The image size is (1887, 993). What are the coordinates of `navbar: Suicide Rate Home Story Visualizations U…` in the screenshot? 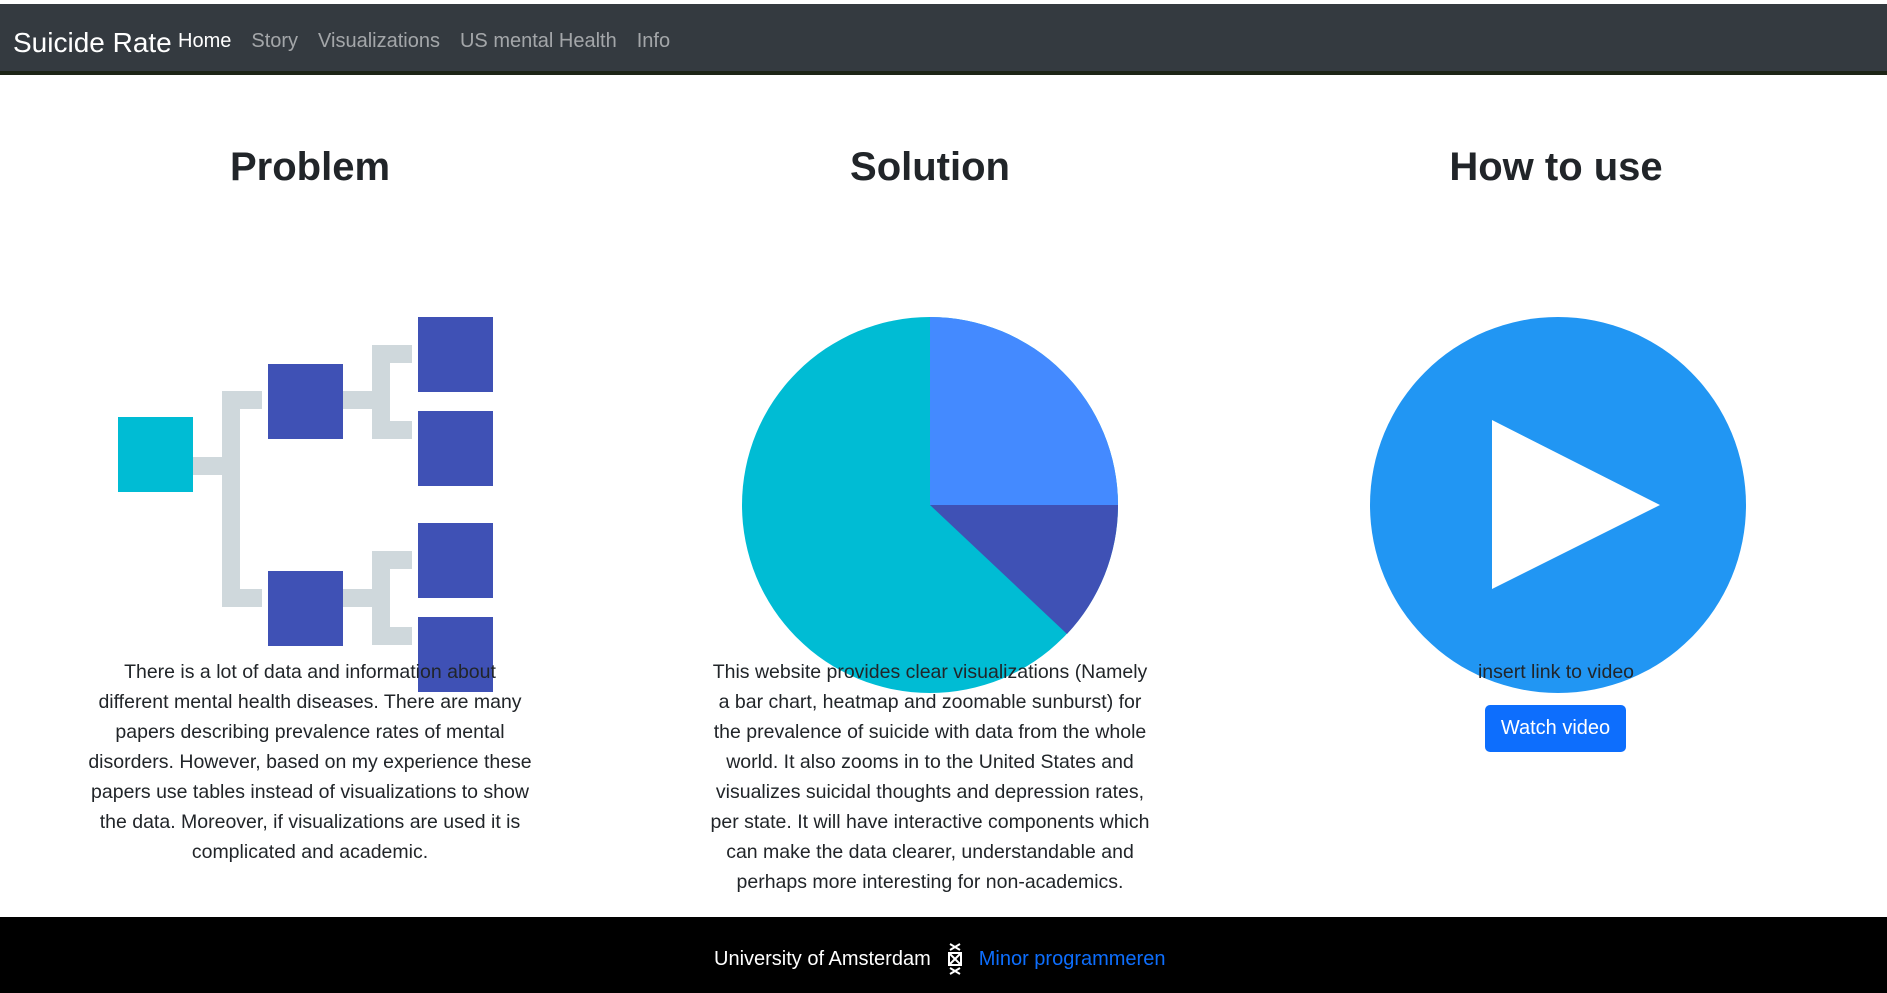 It's located at (943, 39).